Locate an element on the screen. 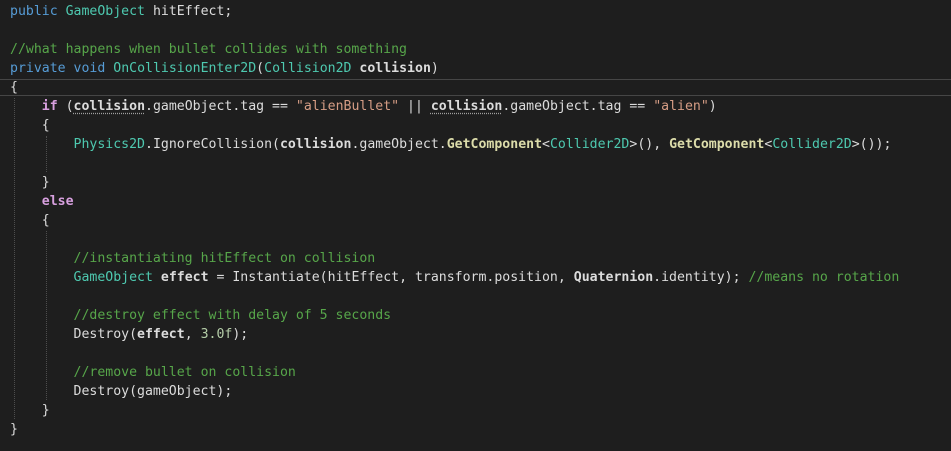  code-token: private is located at coordinates (38, 68).